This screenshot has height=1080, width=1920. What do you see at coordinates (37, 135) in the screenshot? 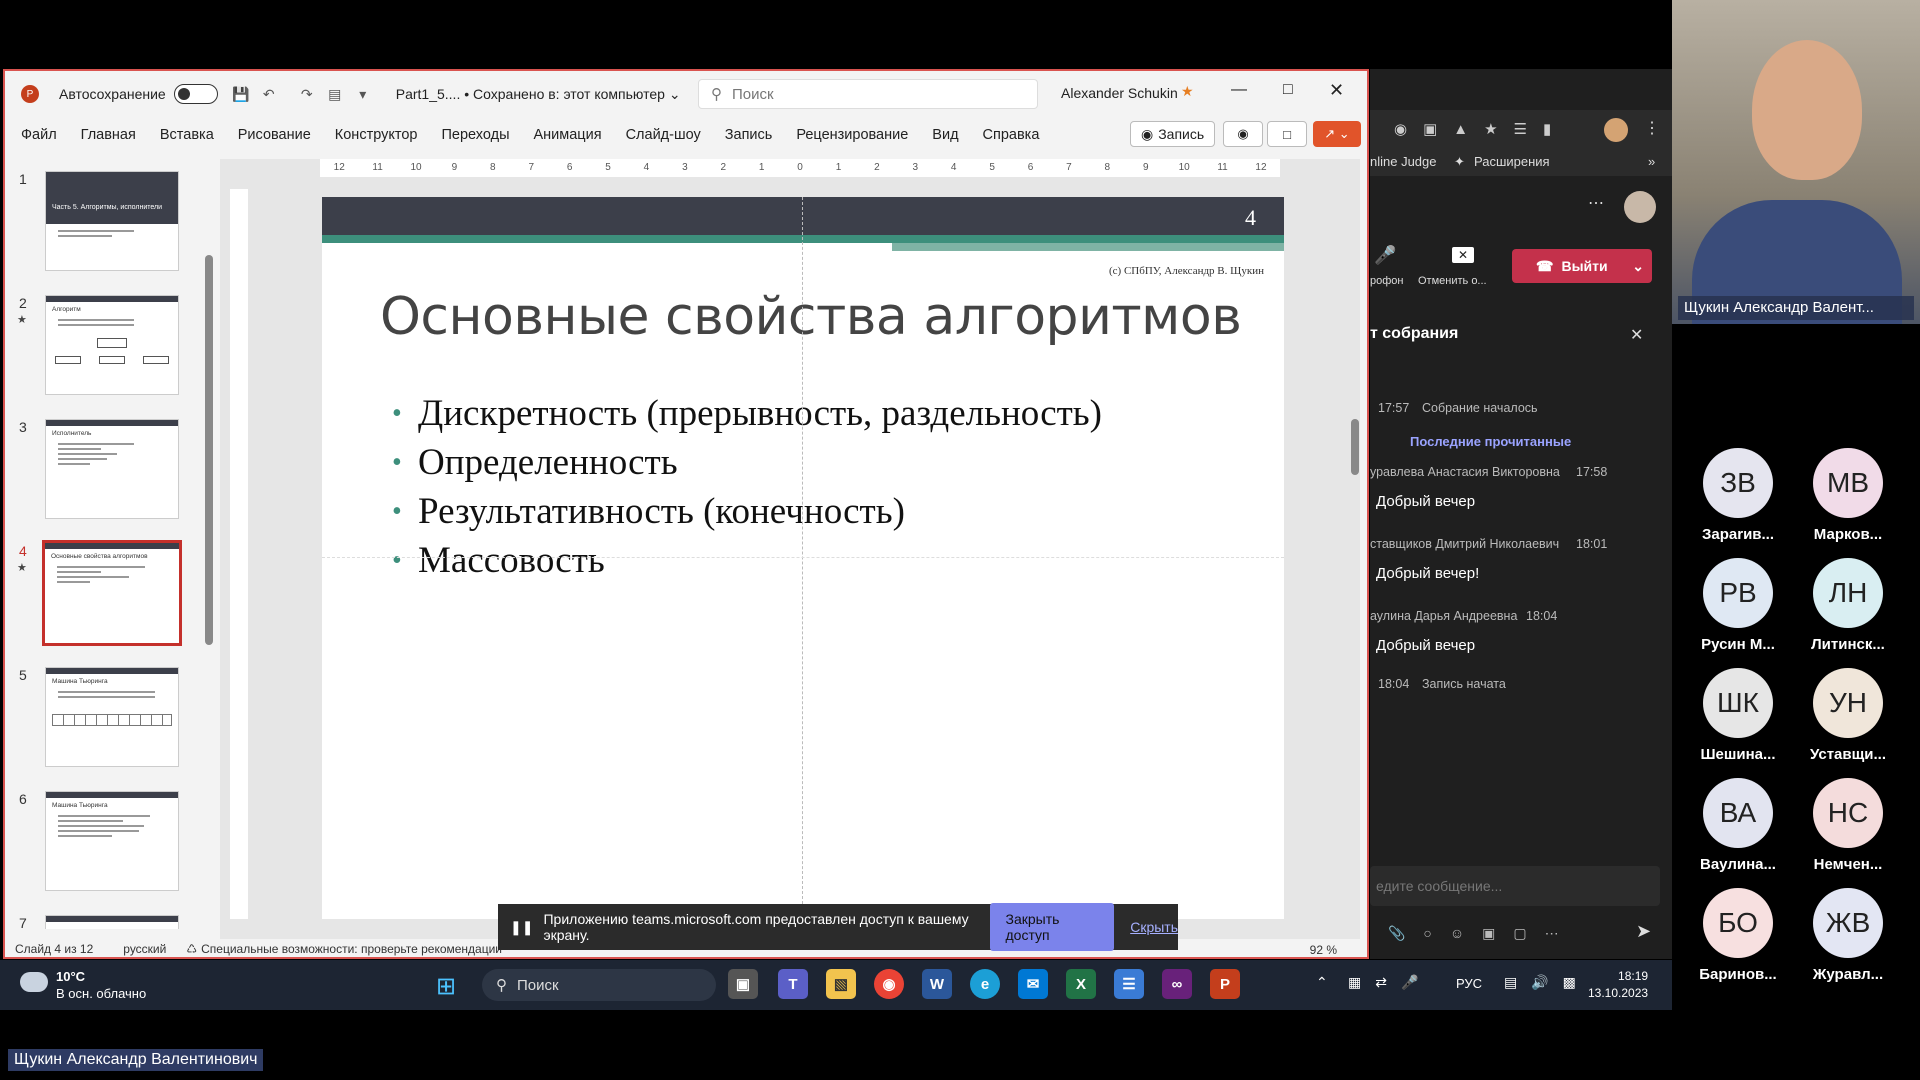
I see `tab-file: Файл` at bounding box center [37, 135].